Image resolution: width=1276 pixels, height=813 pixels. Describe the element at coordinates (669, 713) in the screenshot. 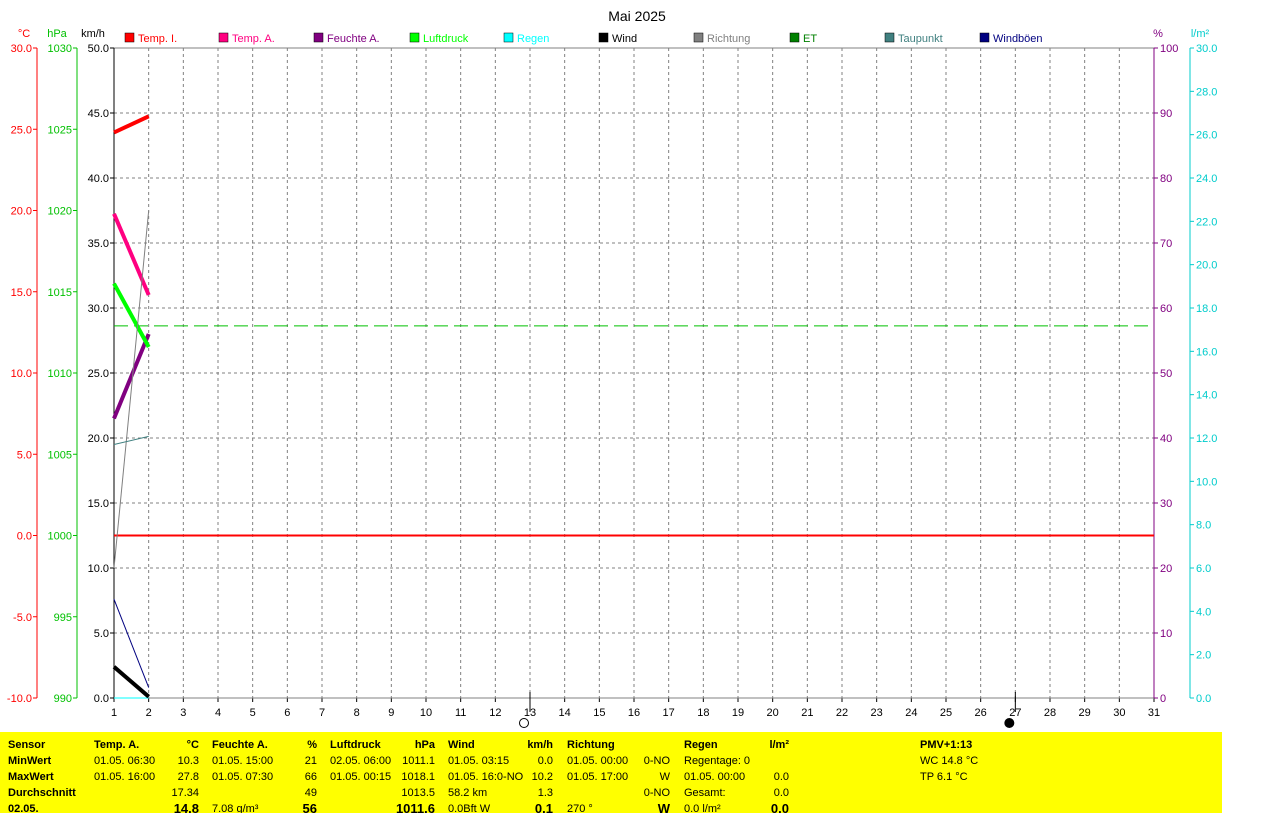

I see `x-tick-label: 17` at that location.